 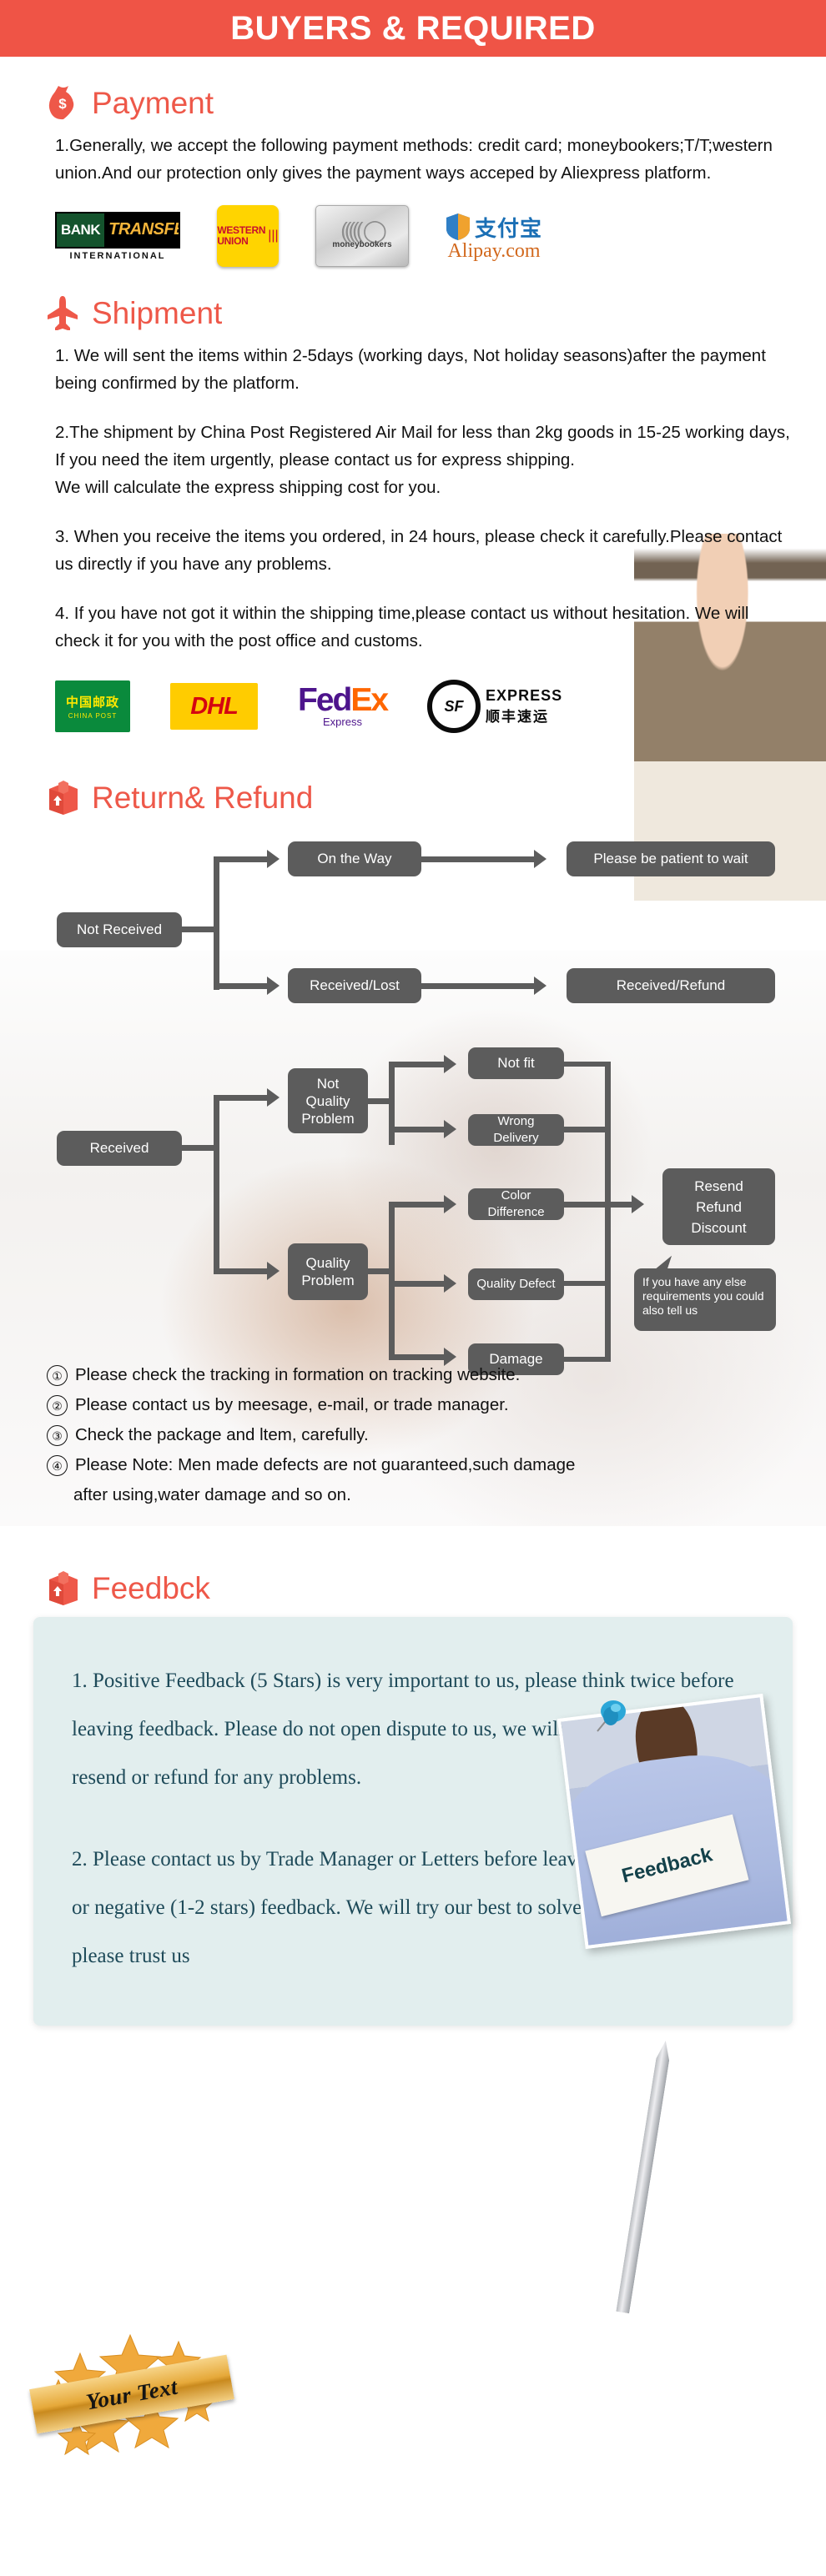 I want to click on sf-chinese-text: 顺丰速运, so click(x=518, y=717).